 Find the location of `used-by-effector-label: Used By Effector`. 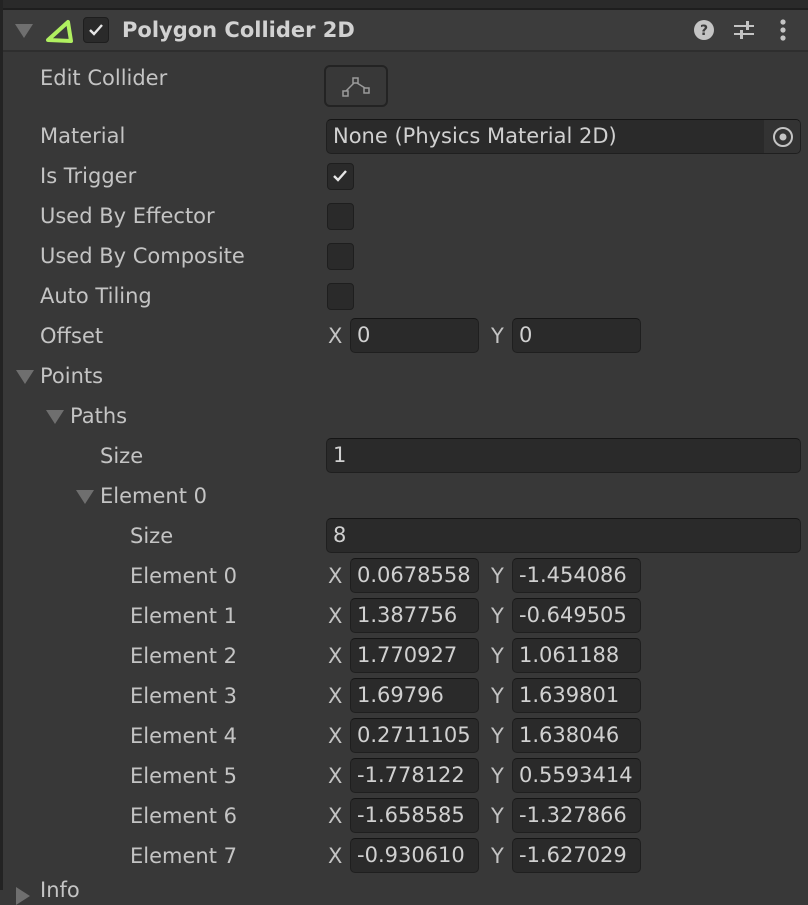

used-by-effector-label: Used By Effector is located at coordinates (127, 216).